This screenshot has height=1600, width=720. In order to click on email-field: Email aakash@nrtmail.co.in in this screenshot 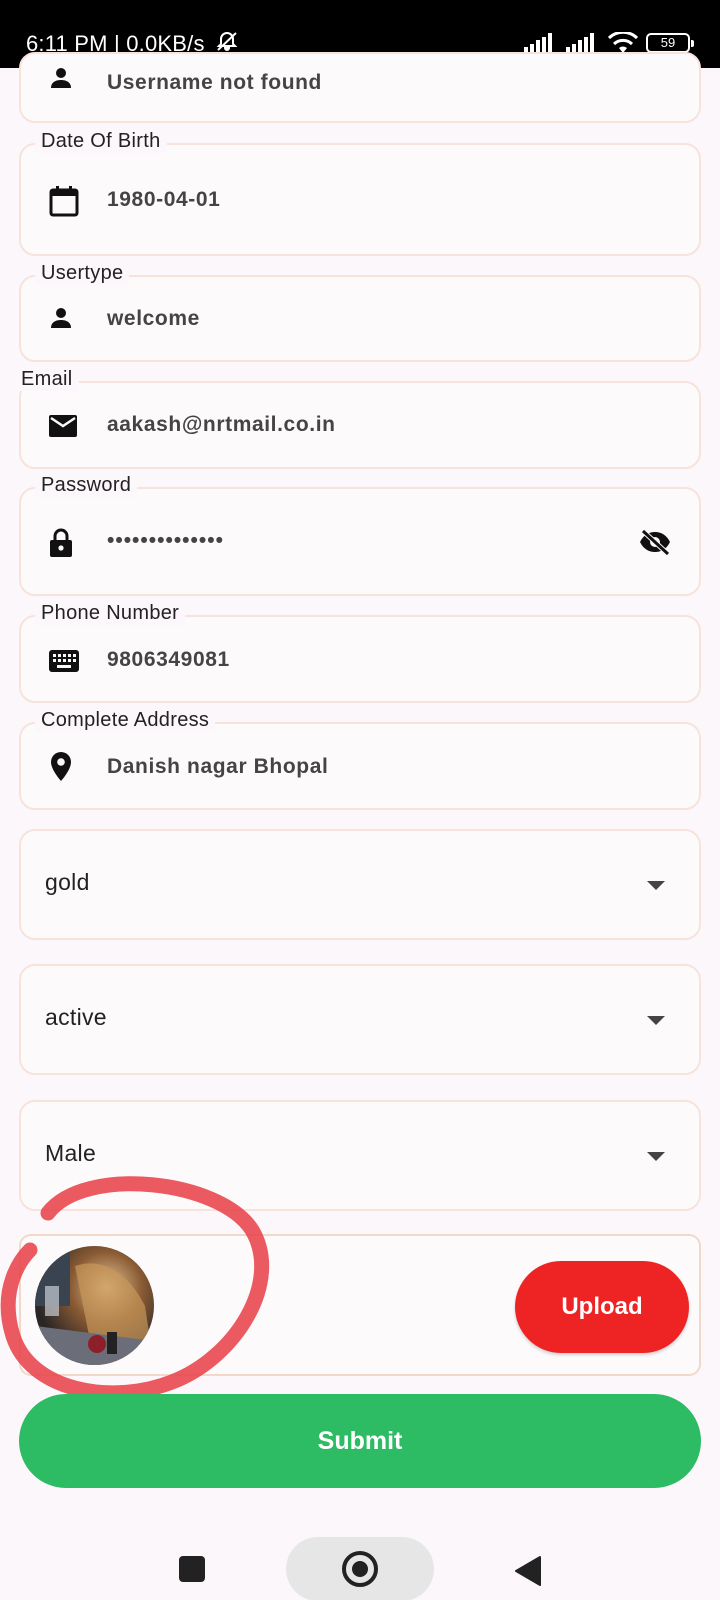, I will do `click(358, 418)`.